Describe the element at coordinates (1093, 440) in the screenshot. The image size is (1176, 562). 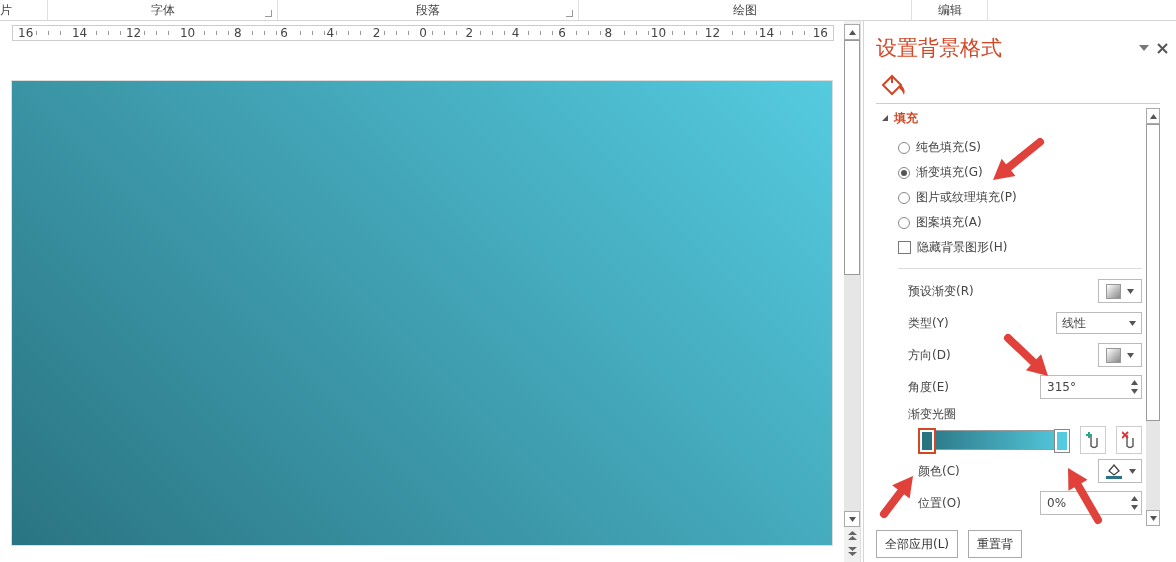
I see `add-stop-icon` at that location.